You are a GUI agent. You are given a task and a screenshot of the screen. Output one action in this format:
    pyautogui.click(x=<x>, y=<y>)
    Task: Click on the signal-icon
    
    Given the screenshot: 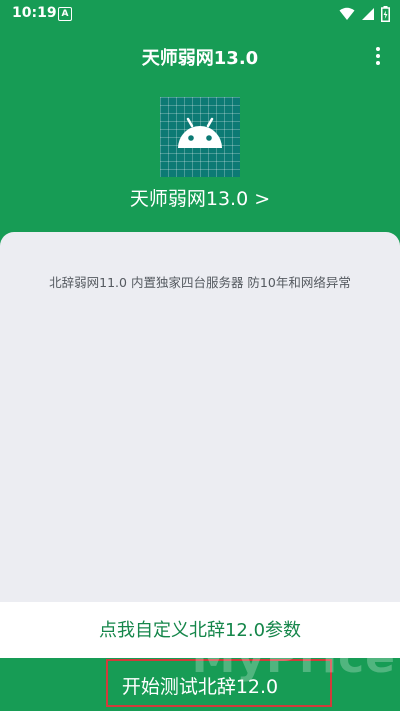 What is the action you would take?
    pyautogui.click(x=368, y=14)
    